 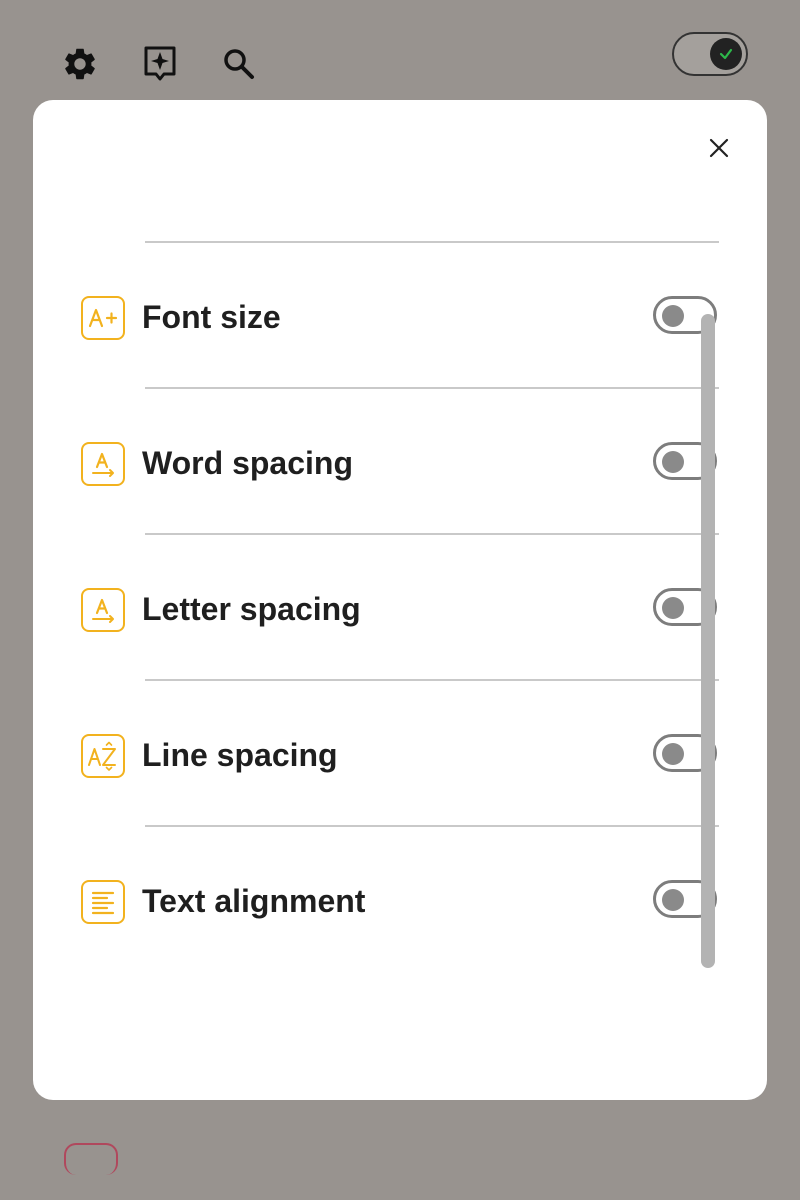 I want to click on scrollbar, so click(x=708, y=641).